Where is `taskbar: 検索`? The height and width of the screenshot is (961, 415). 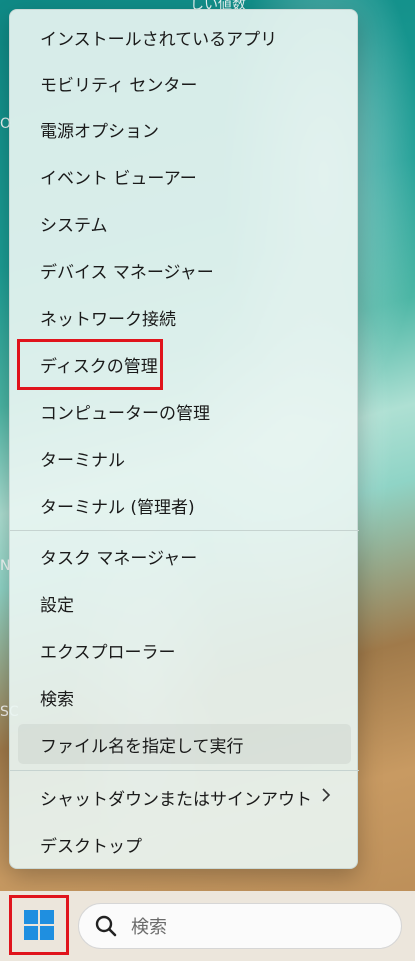
taskbar: 検索 is located at coordinates (207, 926).